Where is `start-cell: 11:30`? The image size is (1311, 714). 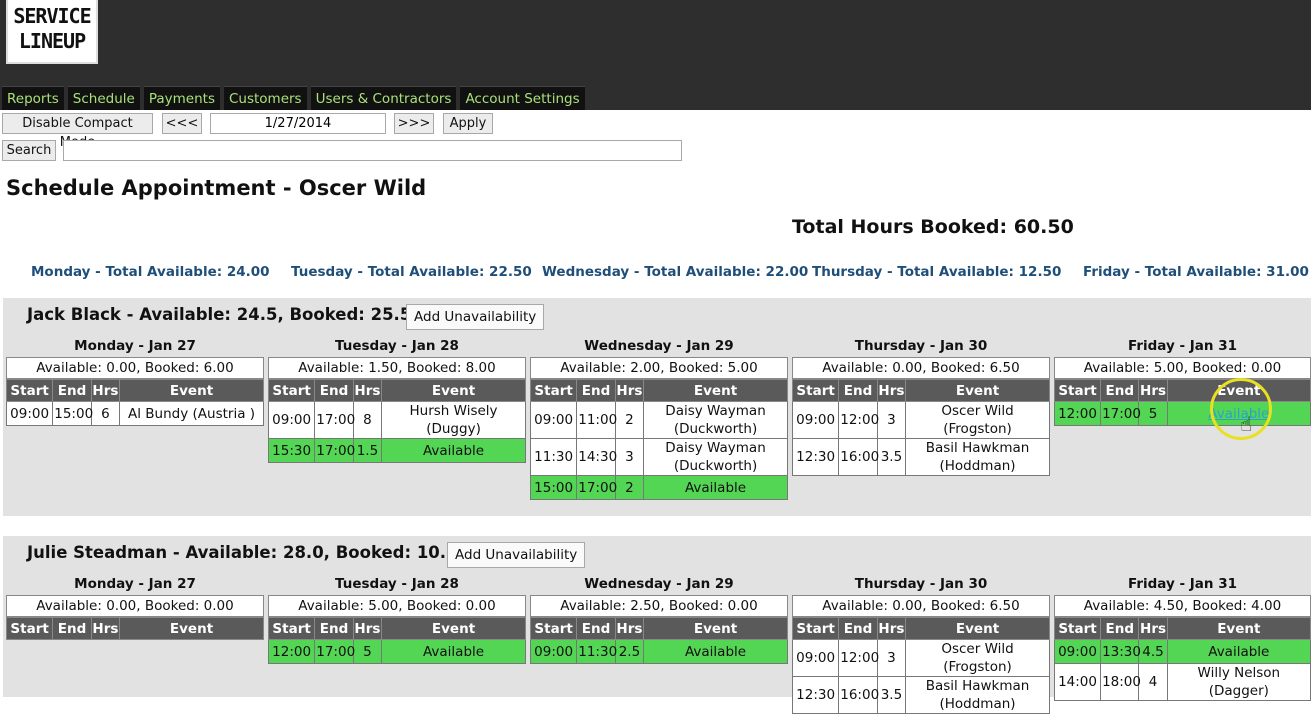
start-cell: 11:30 is located at coordinates (553, 457).